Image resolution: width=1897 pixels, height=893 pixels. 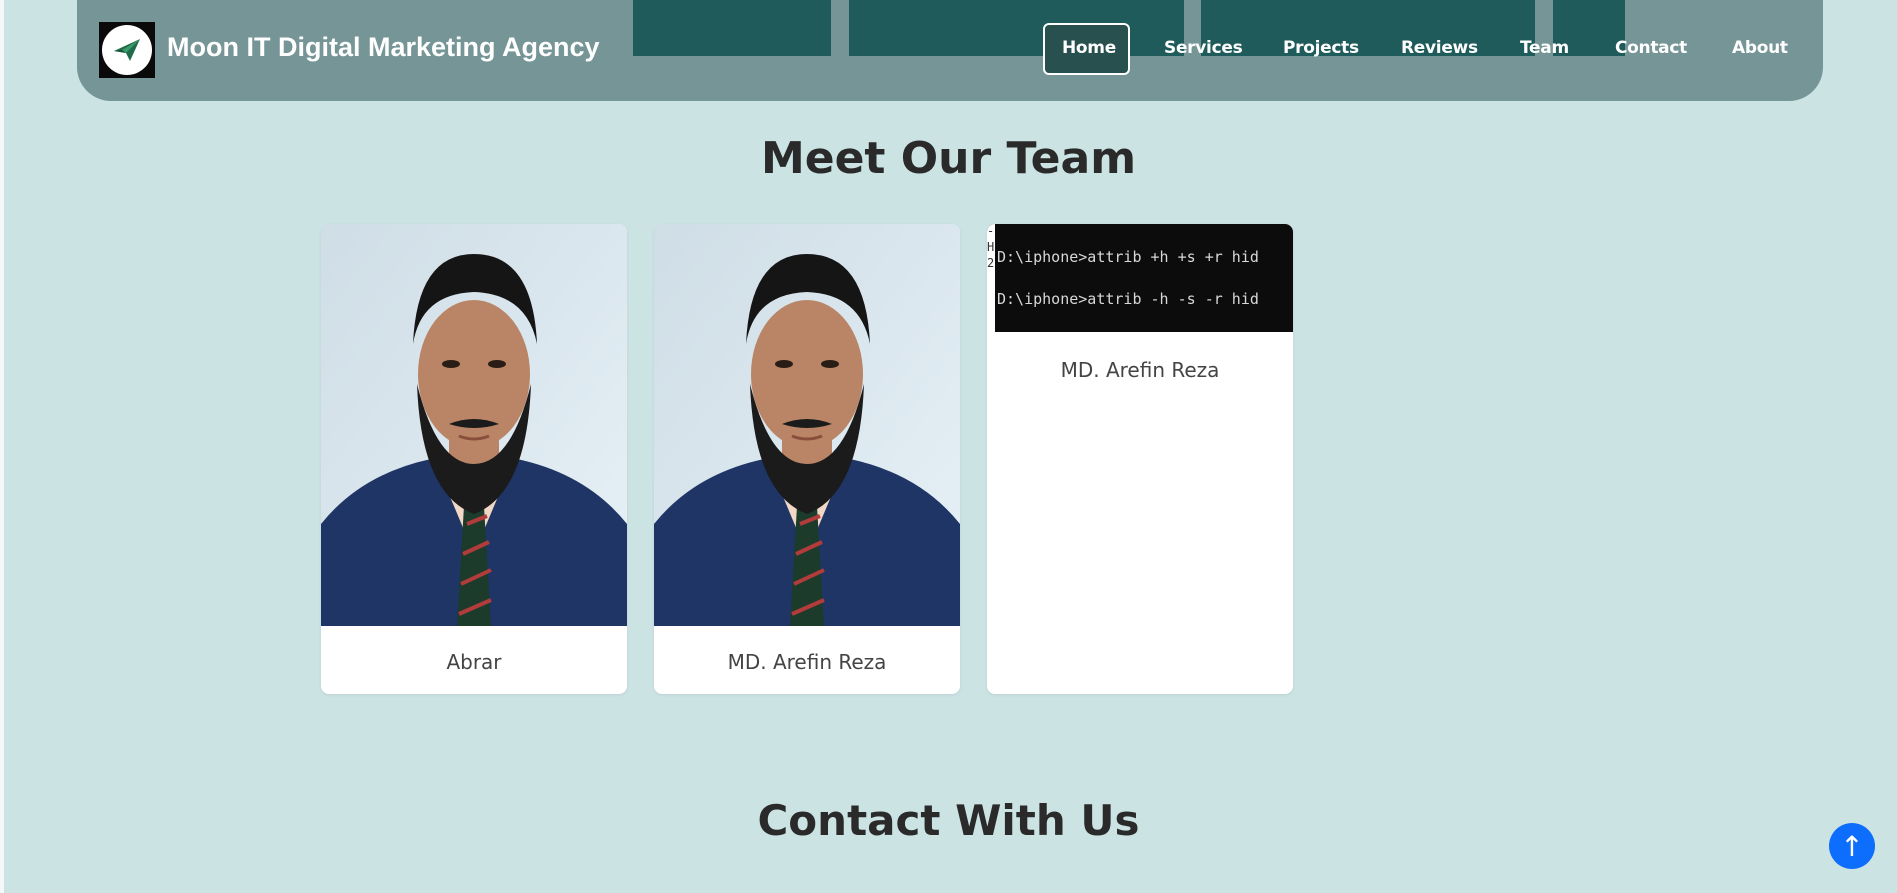 What do you see at coordinates (1128, 299) in the screenshot?
I see `terminal-line: D:\iphone>attrib -h -s -r hid` at bounding box center [1128, 299].